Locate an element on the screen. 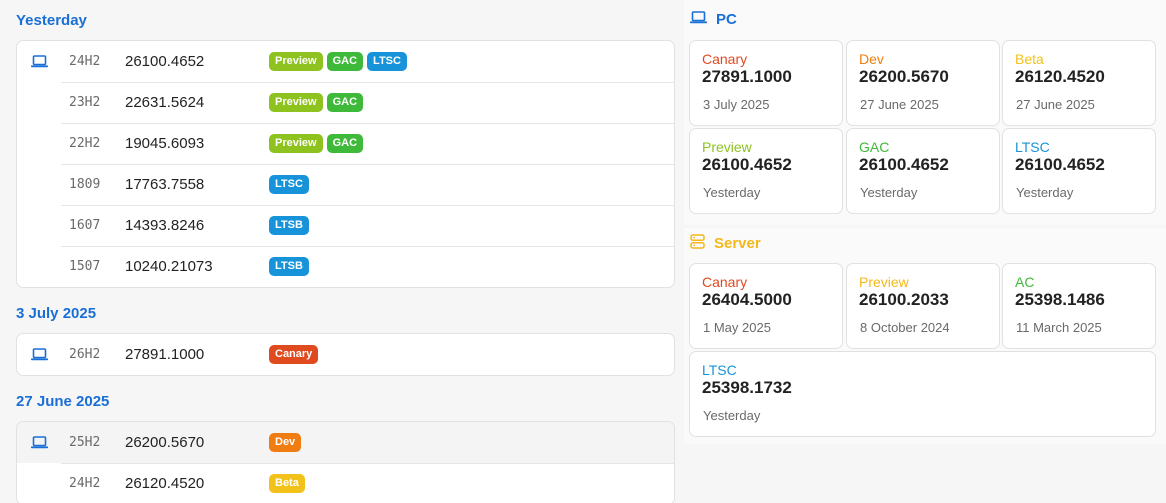  channel-name: GAC is located at coordinates (874, 147).